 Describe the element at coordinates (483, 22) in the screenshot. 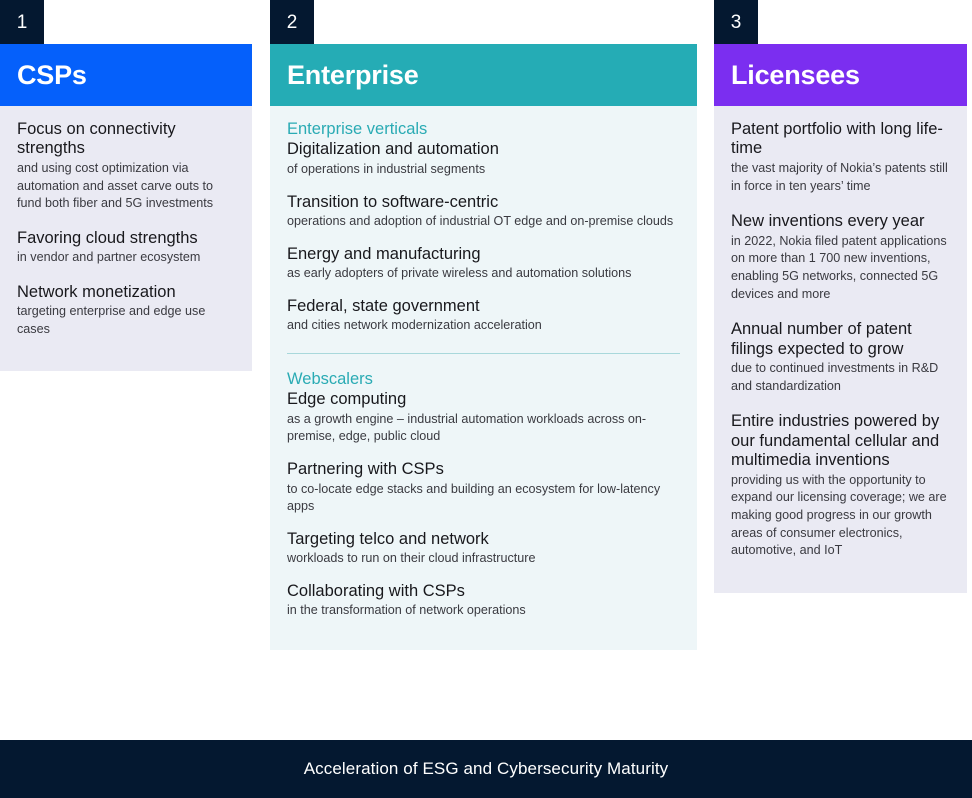

I see `tab-row-enterprise: 2` at that location.